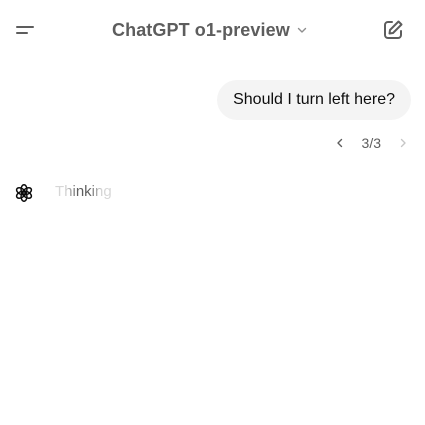 The width and height of the screenshot is (425, 425). What do you see at coordinates (393, 30) in the screenshot?
I see `compose-icon` at bounding box center [393, 30].